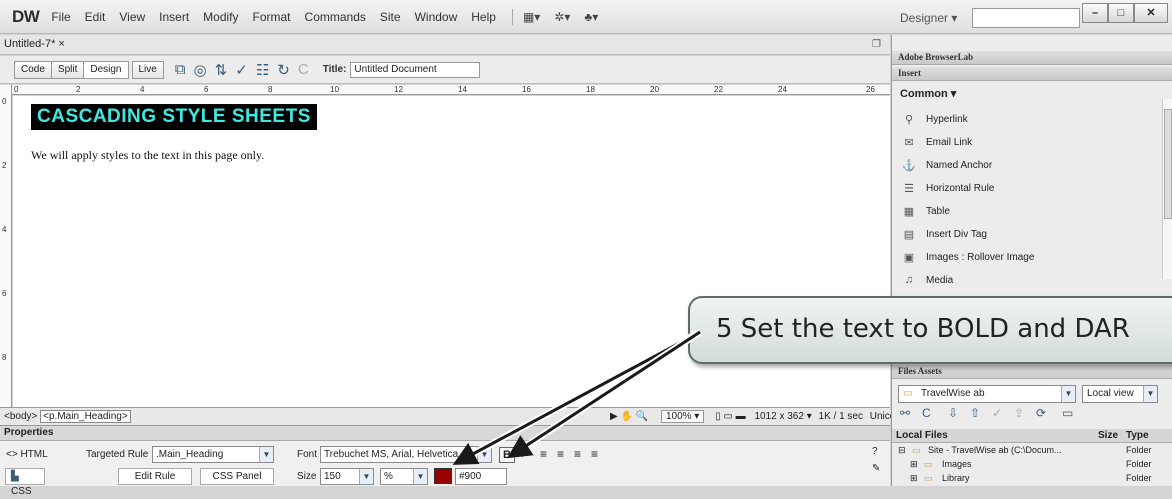 The image size is (1172, 499). Describe the element at coordinates (779, 416) in the screenshot. I see `window-size: 1012 x 362` at that location.